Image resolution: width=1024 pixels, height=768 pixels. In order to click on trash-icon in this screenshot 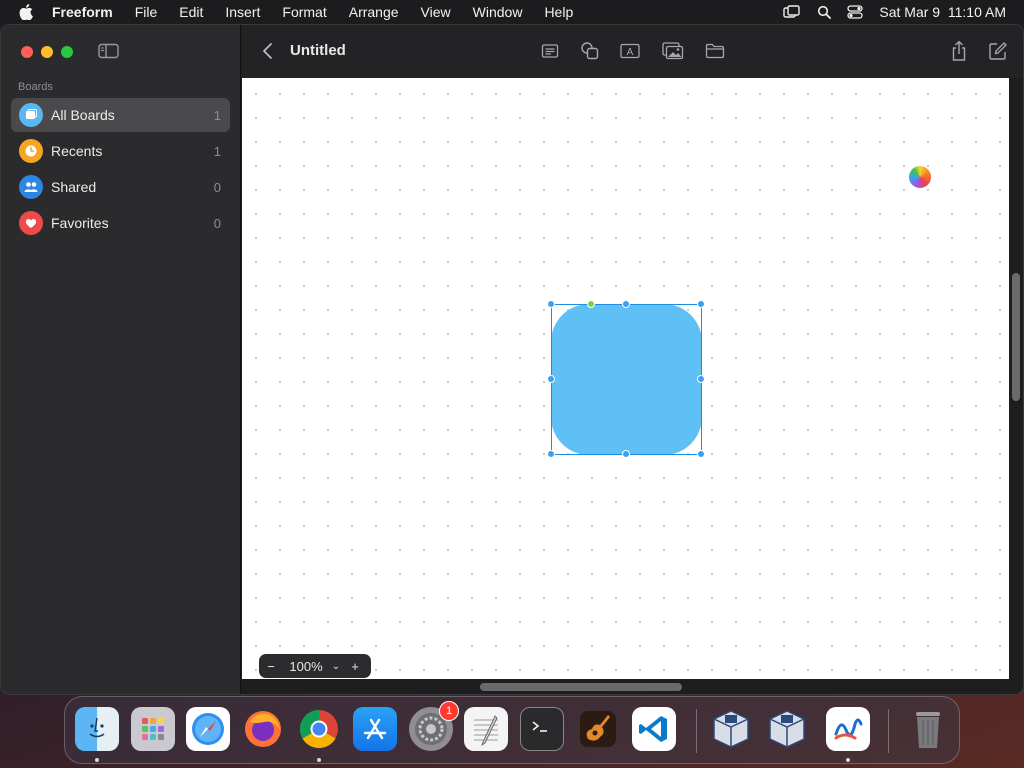, I will do `click(928, 729)`.